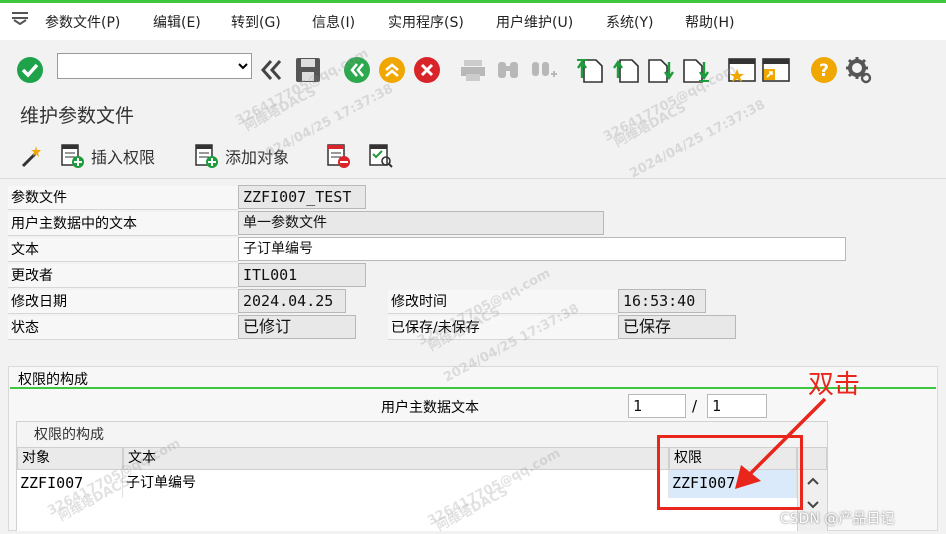 The image size is (946, 534). Describe the element at coordinates (21, 18) in the screenshot. I see `menu-icon` at that location.